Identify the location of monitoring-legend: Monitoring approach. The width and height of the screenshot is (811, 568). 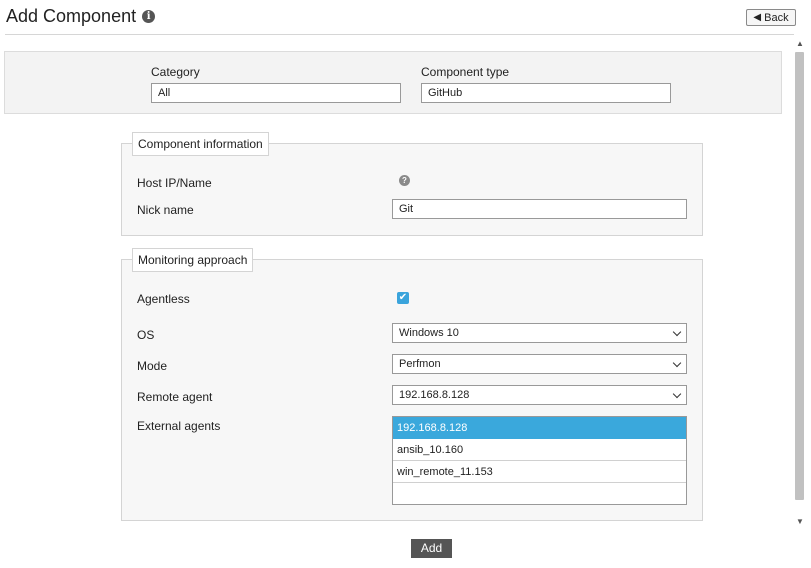
(193, 260).